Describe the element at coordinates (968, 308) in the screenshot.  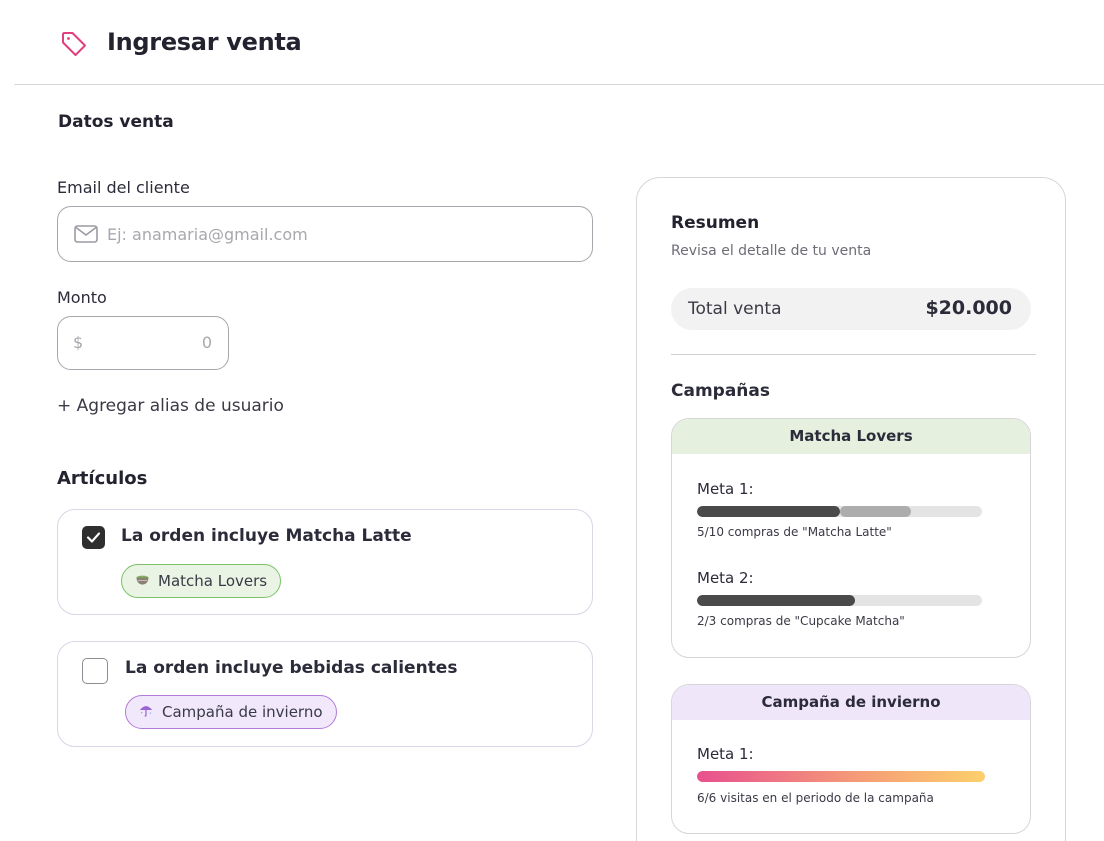
I see `total-value: $20.000` at that location.